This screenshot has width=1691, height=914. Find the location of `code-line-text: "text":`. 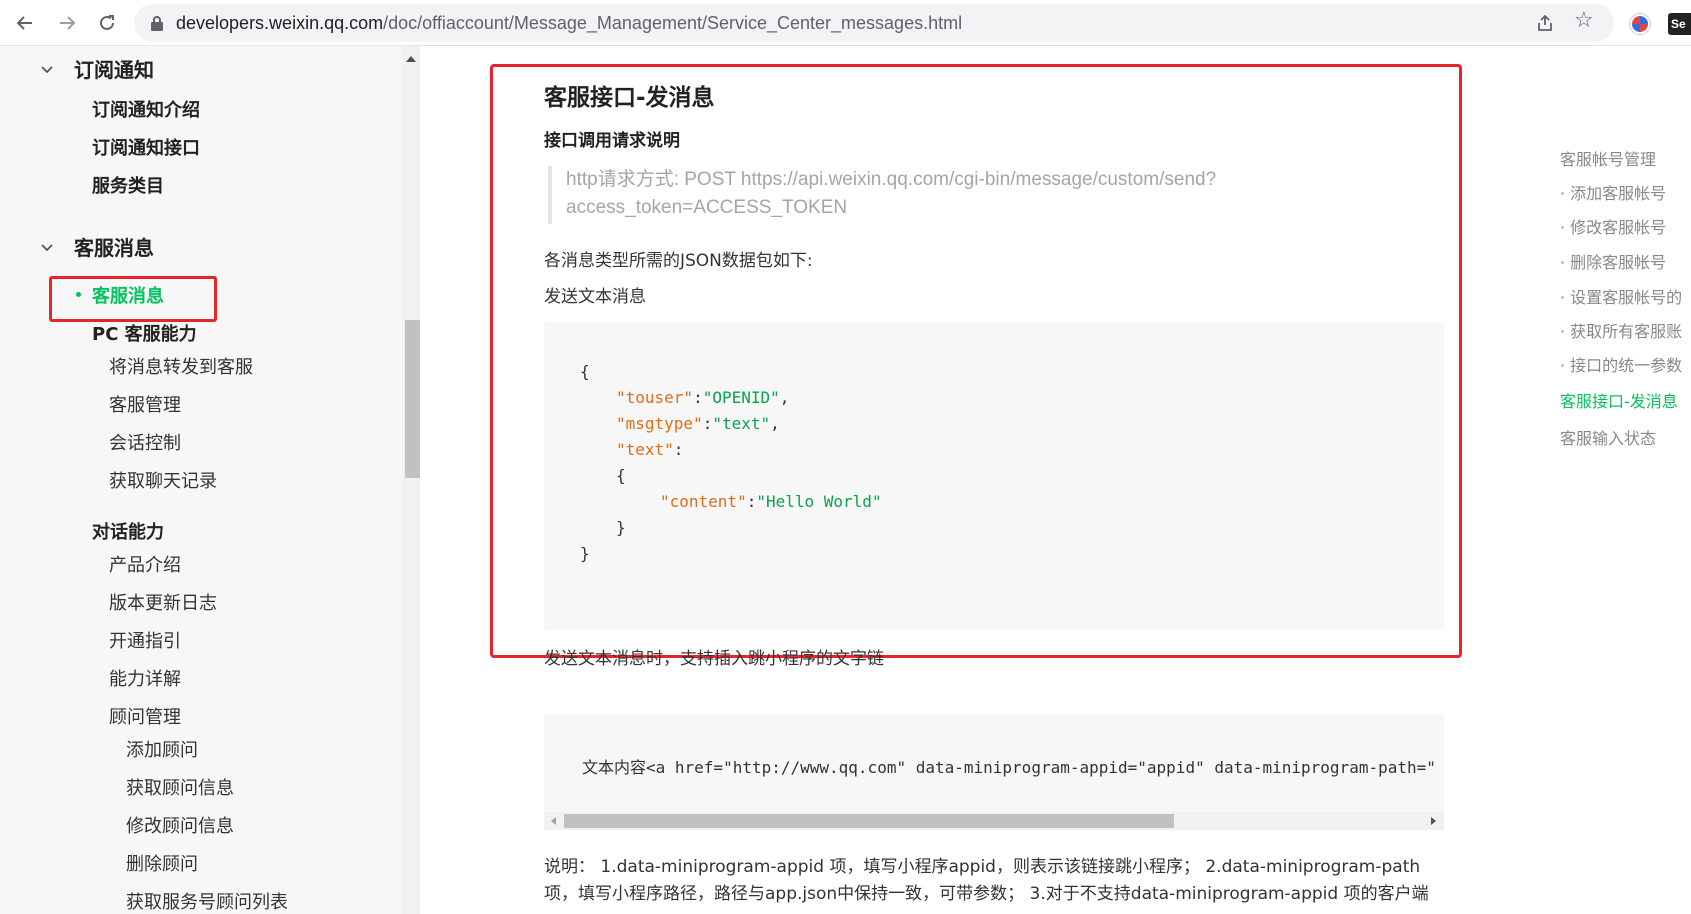

code-line-text: "text": is located at coordinates (650, 449).